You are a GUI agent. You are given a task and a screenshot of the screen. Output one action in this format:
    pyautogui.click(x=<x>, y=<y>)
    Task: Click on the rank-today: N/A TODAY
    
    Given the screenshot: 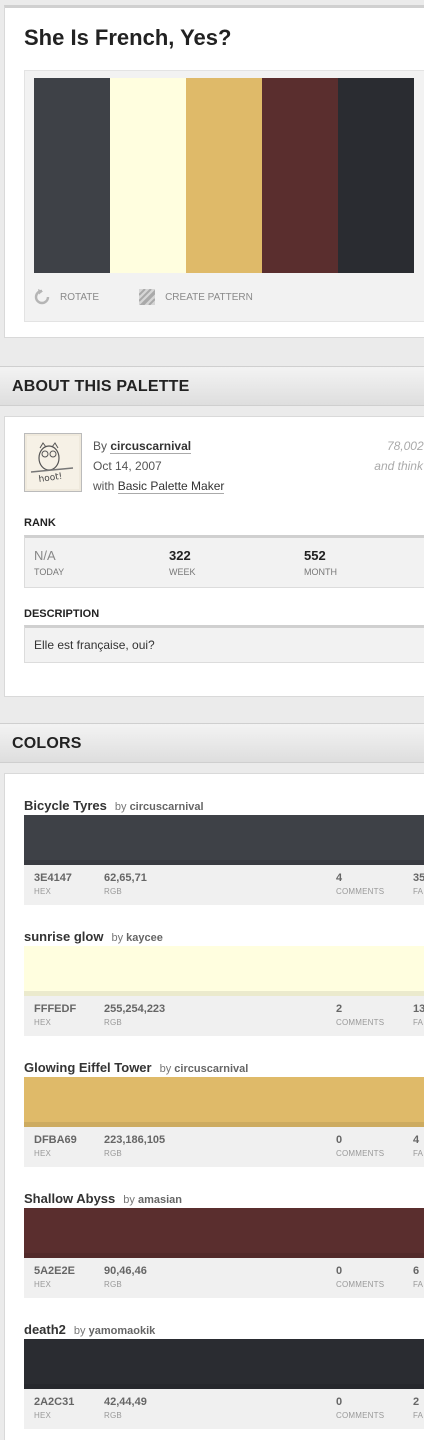 What is the action you would take?
    pyautogui.click(x=49, y=562)
    